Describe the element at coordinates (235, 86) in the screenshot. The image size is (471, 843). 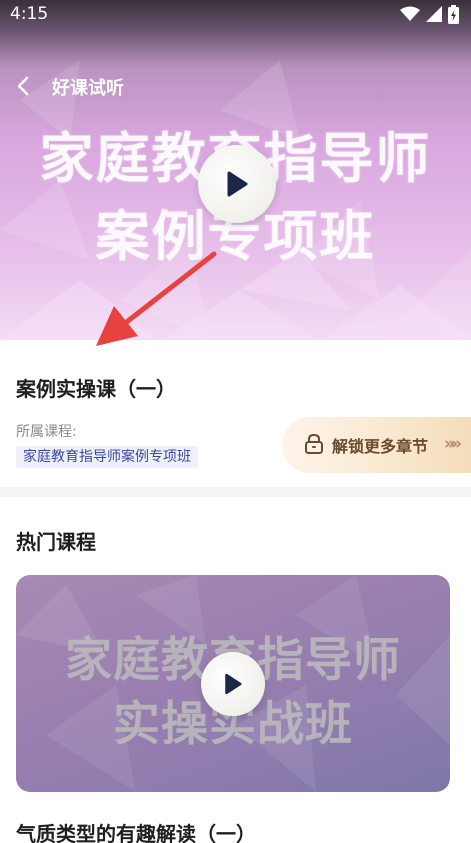
I see `nav-bar: 好课试听` at that location.